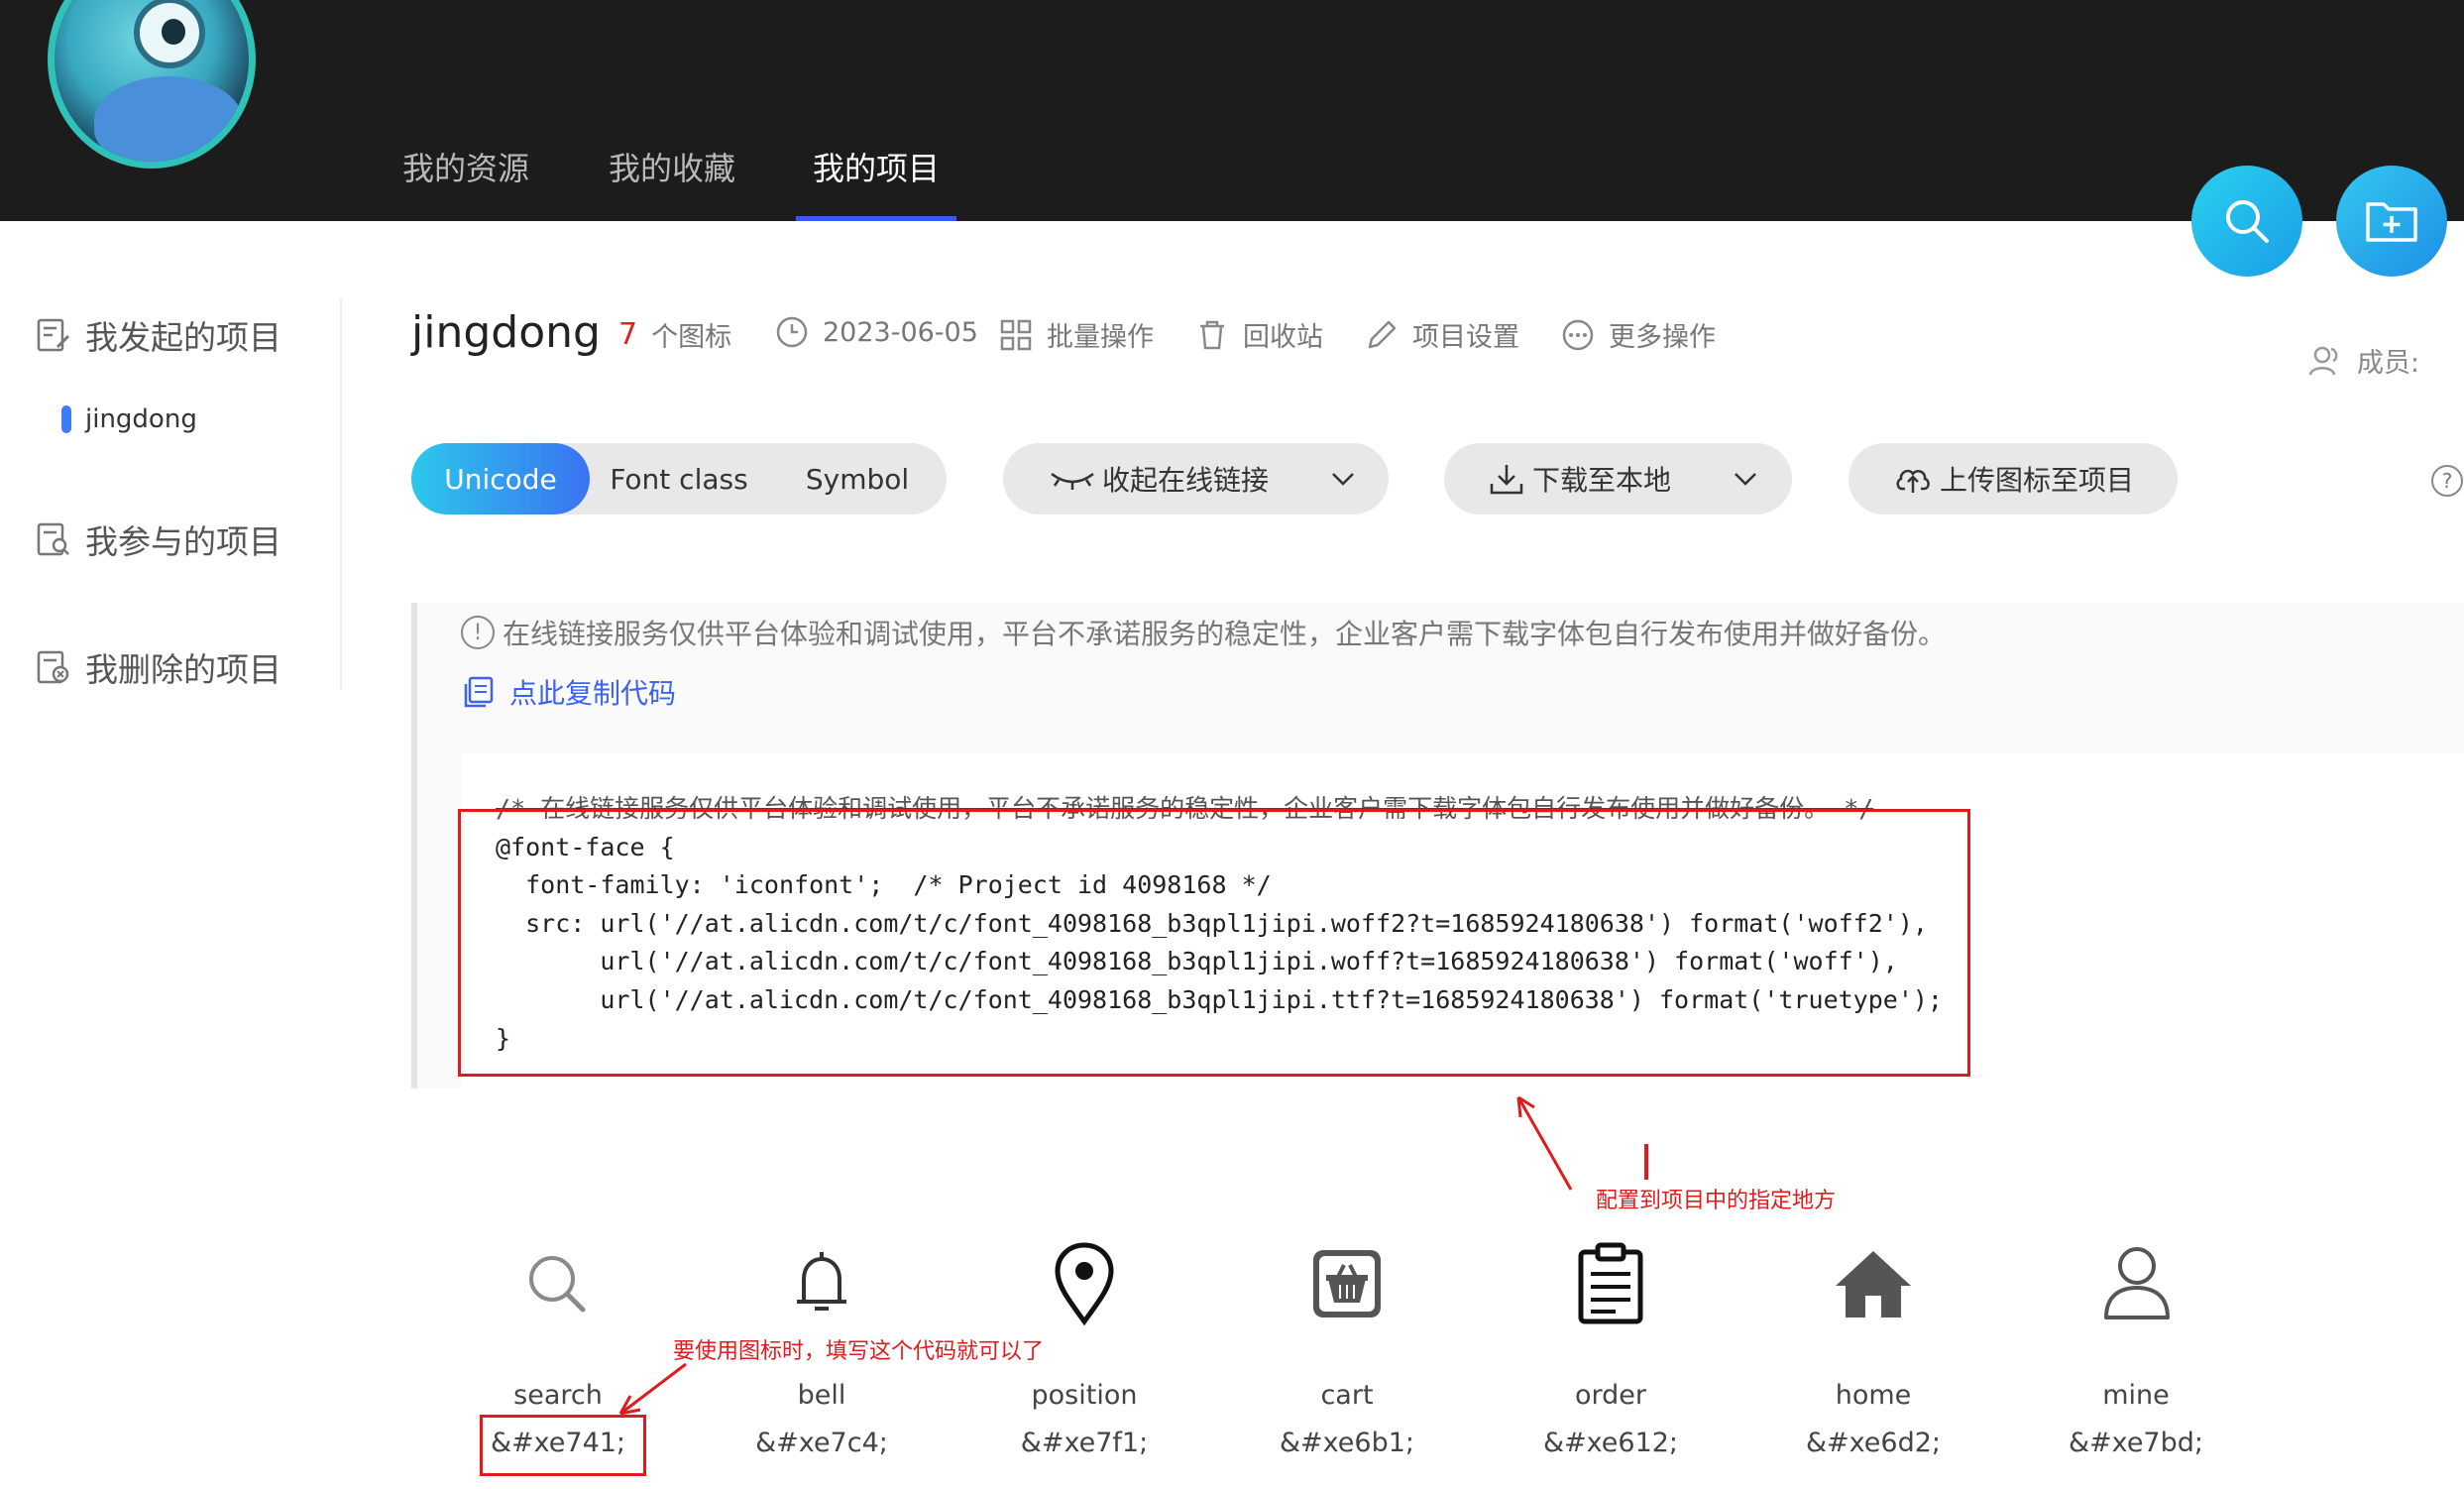  What do you see at coordinates (169, 34) in the screenshot?
I see `avatar-eye-shape` at bounding box center [169, 34].